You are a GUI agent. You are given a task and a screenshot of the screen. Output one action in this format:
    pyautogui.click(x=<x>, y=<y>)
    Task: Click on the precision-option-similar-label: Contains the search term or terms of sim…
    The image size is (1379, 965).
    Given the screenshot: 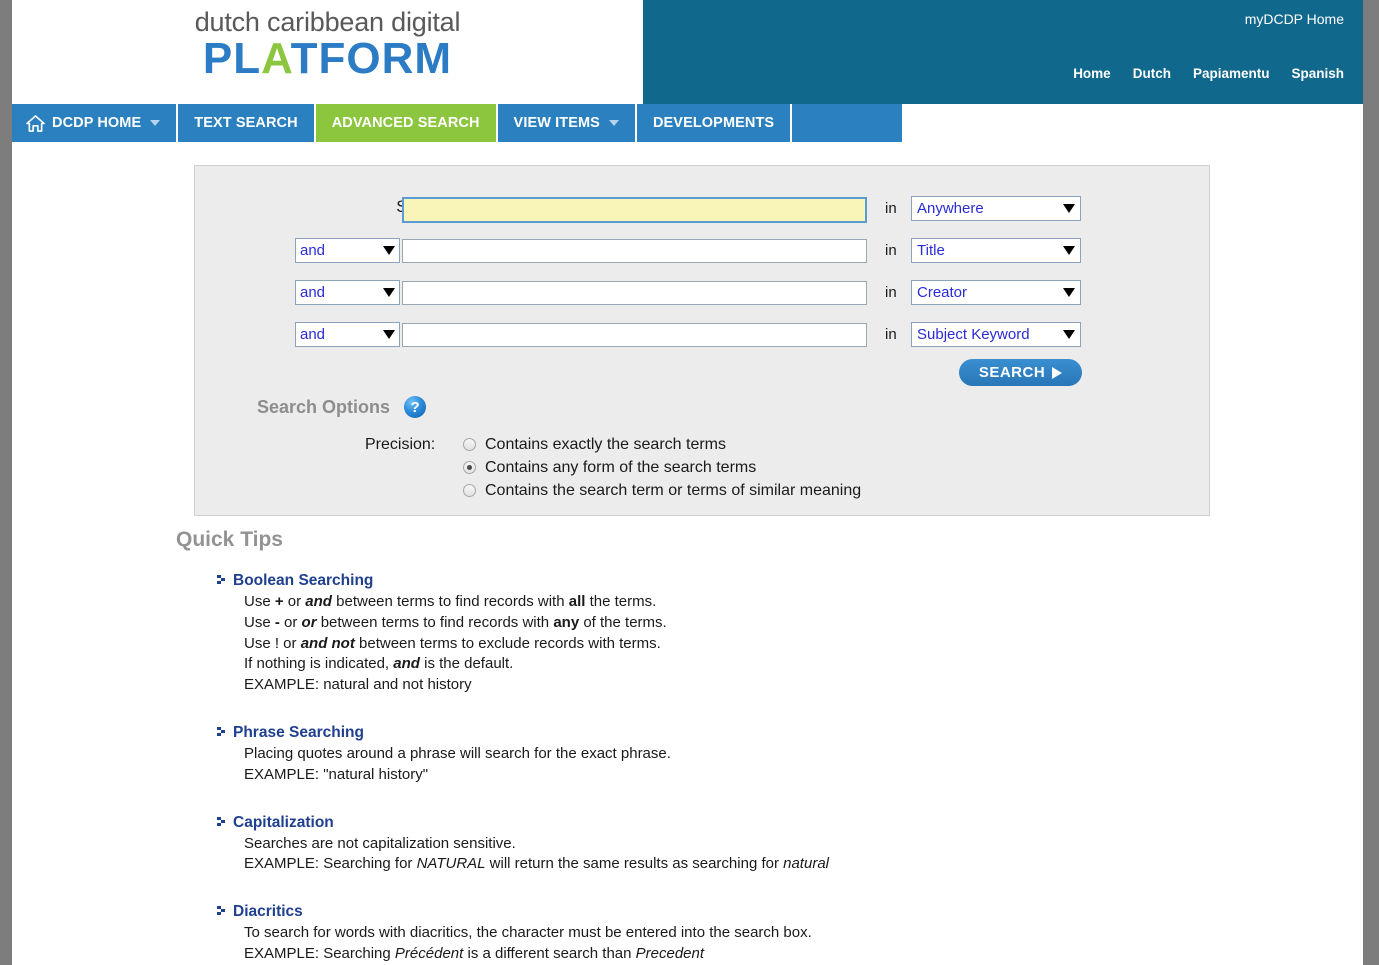 What is the action you would take?
    pyautogui.click(x=673, y=490)
    